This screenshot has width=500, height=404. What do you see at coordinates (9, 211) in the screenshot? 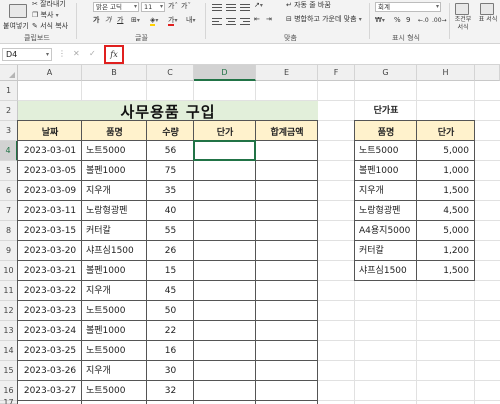
I see `row-header-7: 7` at bounding box center [9, 211].